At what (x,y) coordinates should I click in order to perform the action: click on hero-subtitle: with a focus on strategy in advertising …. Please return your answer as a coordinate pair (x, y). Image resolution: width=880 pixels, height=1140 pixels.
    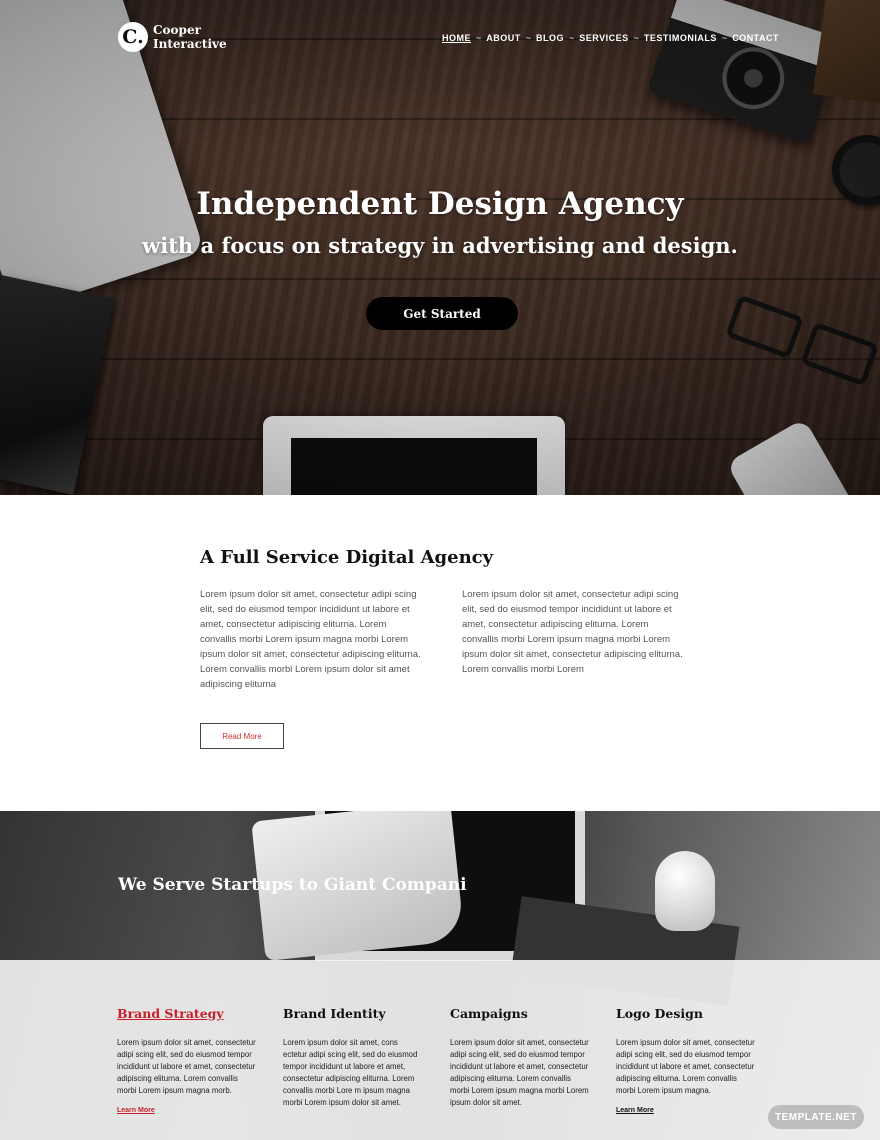
    Looking at the image, I should click on (440, 245).